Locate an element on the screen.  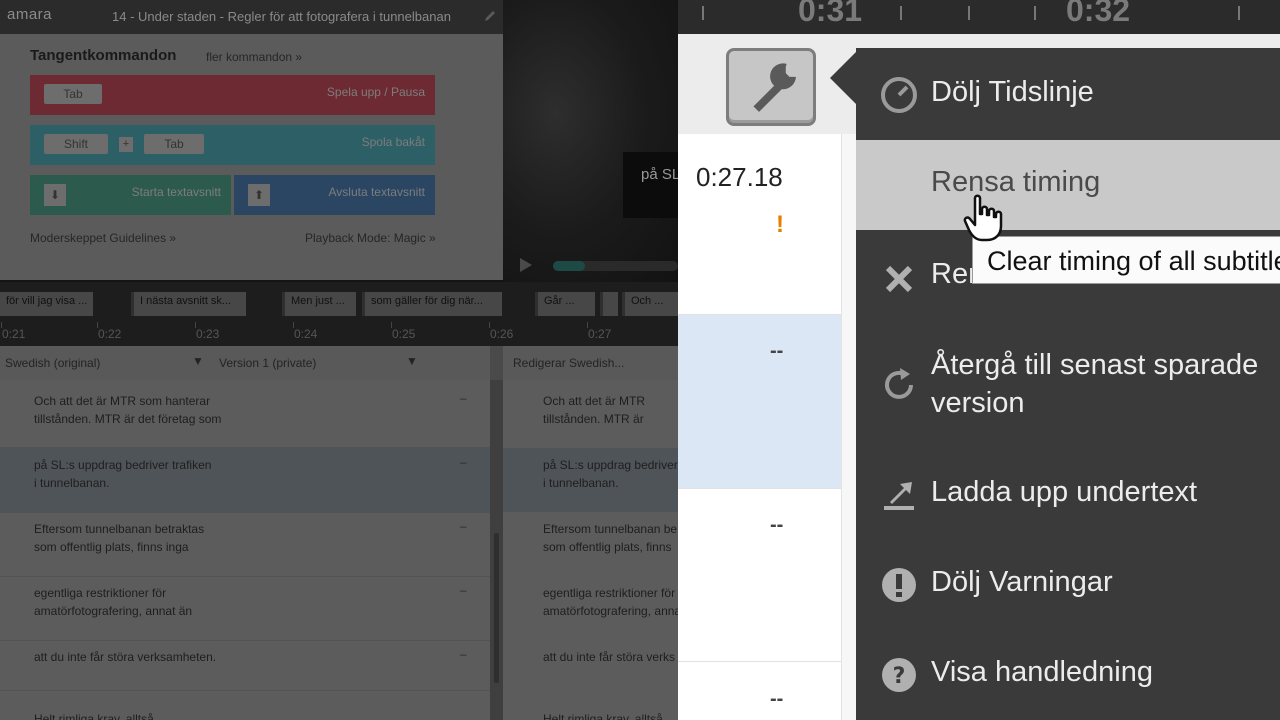
tools-menu-button is located at coordinates (771, 87).